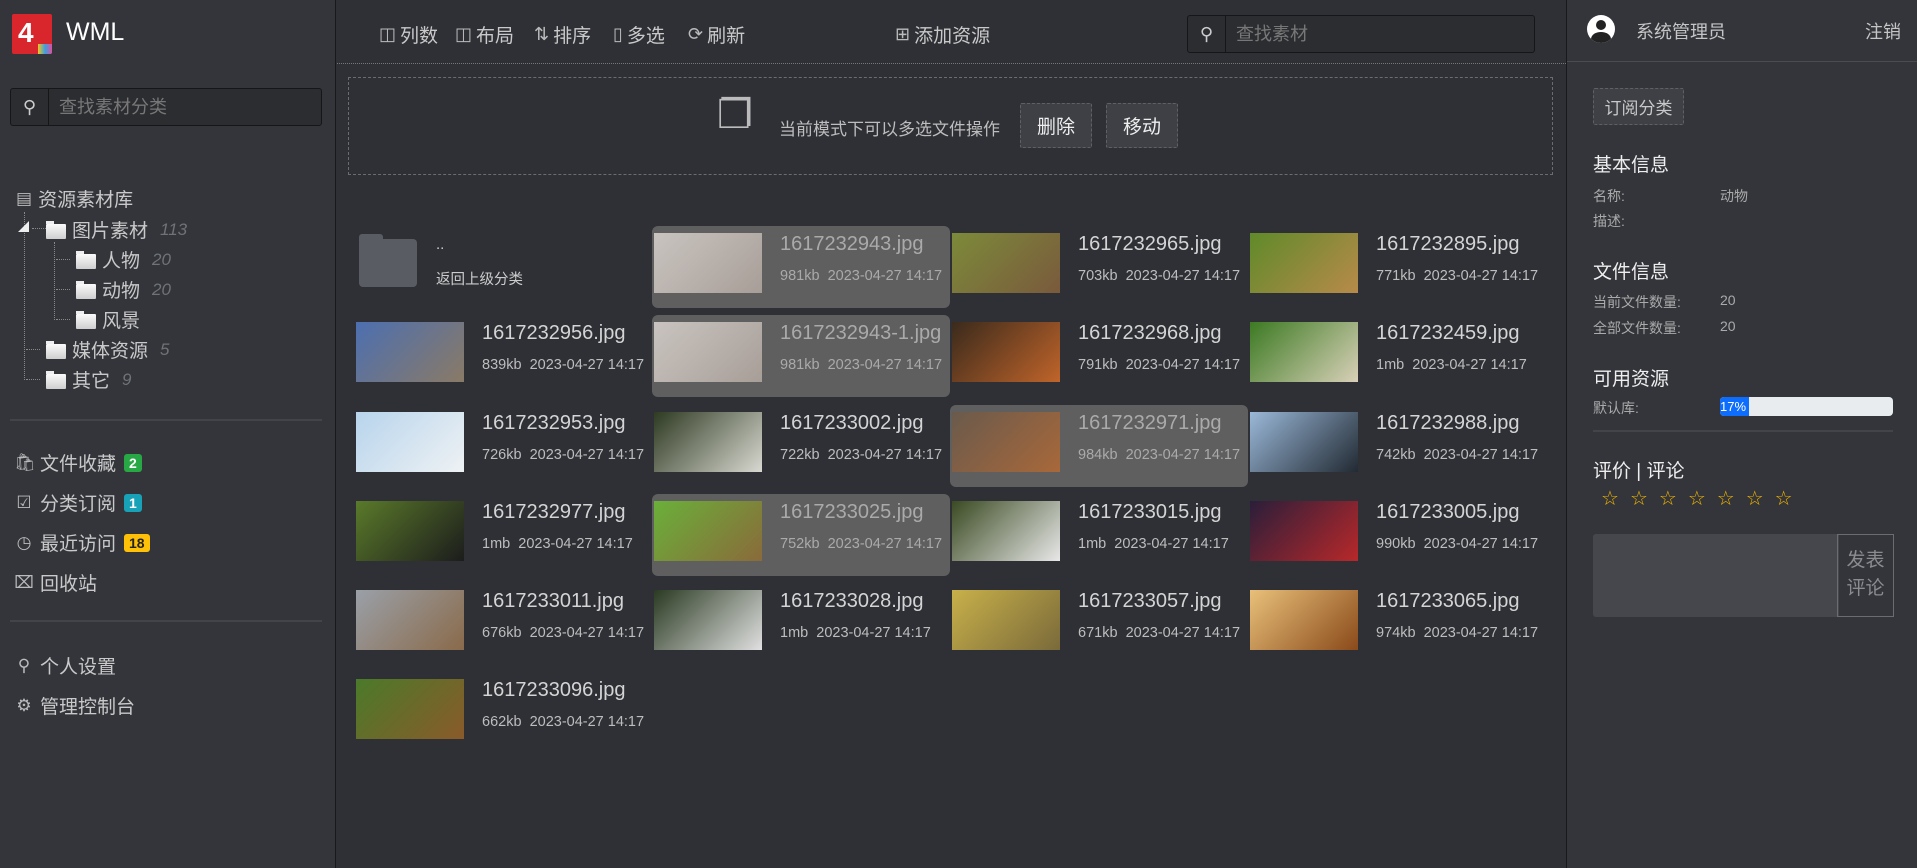  What do you see at coordinates (1448, 333) in the screenshot?
I see `file-name: 1617232459.jpg` at bounding box center [1448, 333].